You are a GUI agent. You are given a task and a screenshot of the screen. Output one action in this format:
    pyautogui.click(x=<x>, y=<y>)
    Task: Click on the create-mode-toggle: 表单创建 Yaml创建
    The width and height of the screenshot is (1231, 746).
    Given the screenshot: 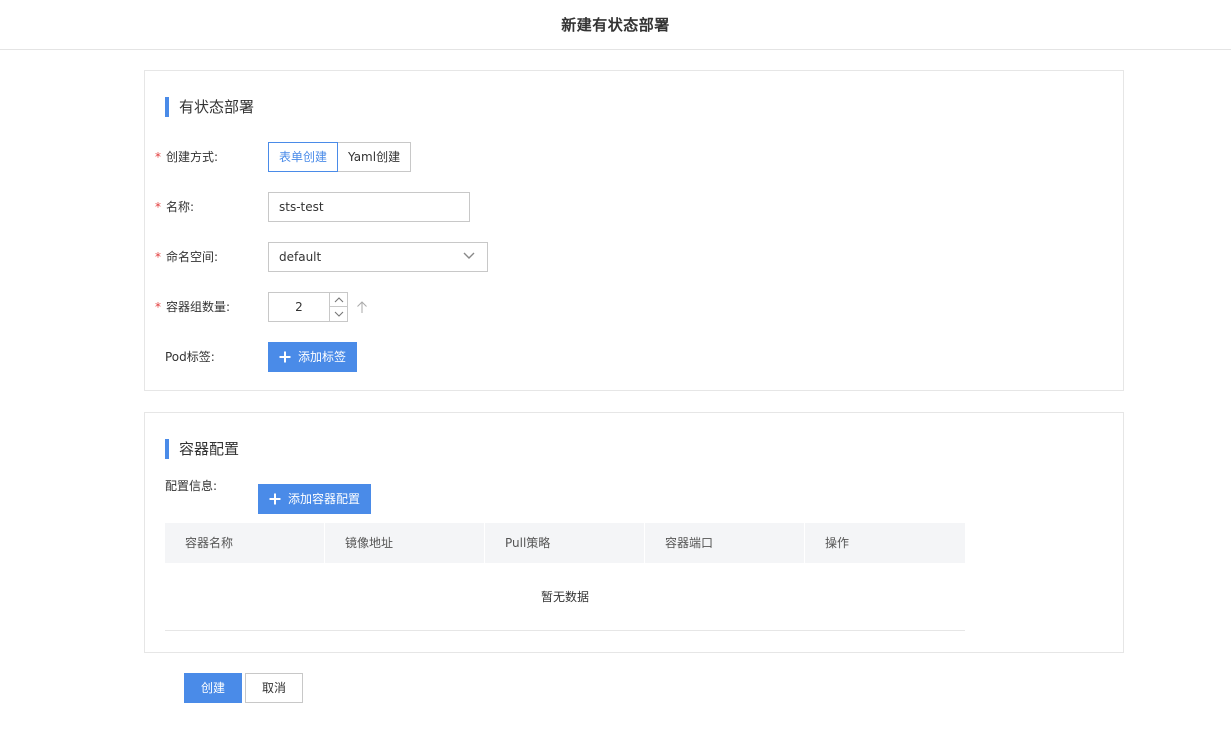 What is the action you would take?
    pyautogui.click(x=340, y=157)
    